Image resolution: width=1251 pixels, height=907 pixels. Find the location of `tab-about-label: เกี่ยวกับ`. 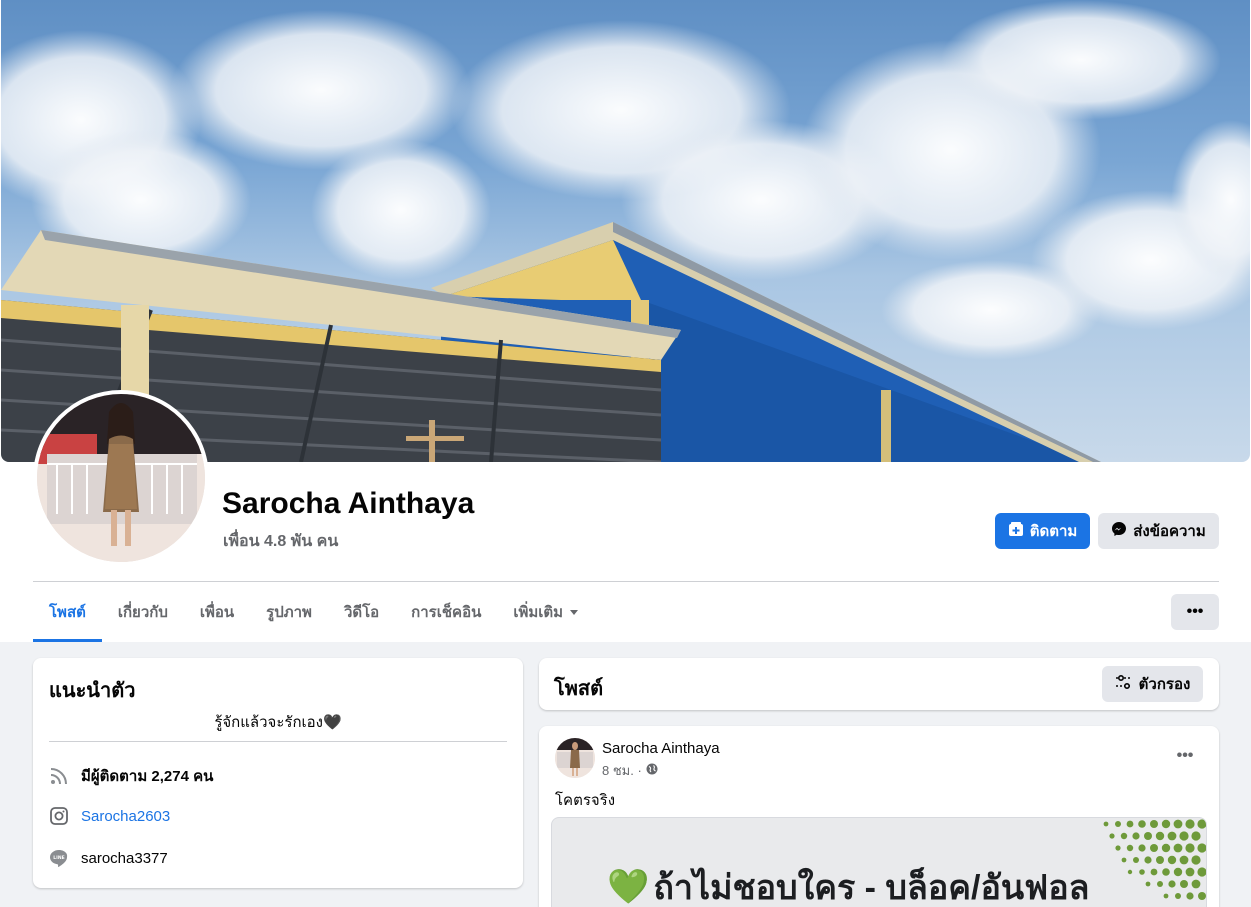

tab-about-label: เกี่ยวกับ is located at coordinates (142, 612).